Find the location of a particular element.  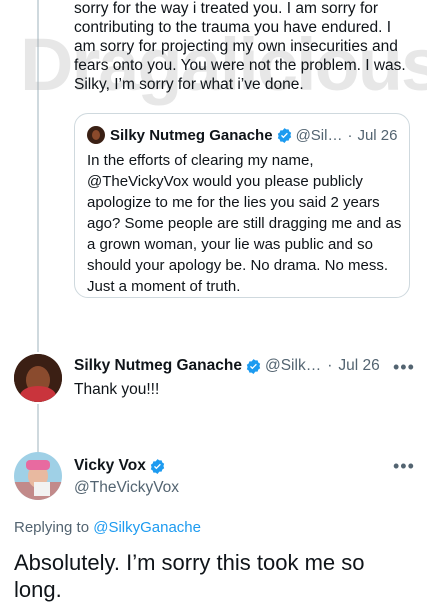

quoted-tweet-header: Silky Nutmeg Ganache @Sil… · Jul 26 is located at coordinates (242, 135).